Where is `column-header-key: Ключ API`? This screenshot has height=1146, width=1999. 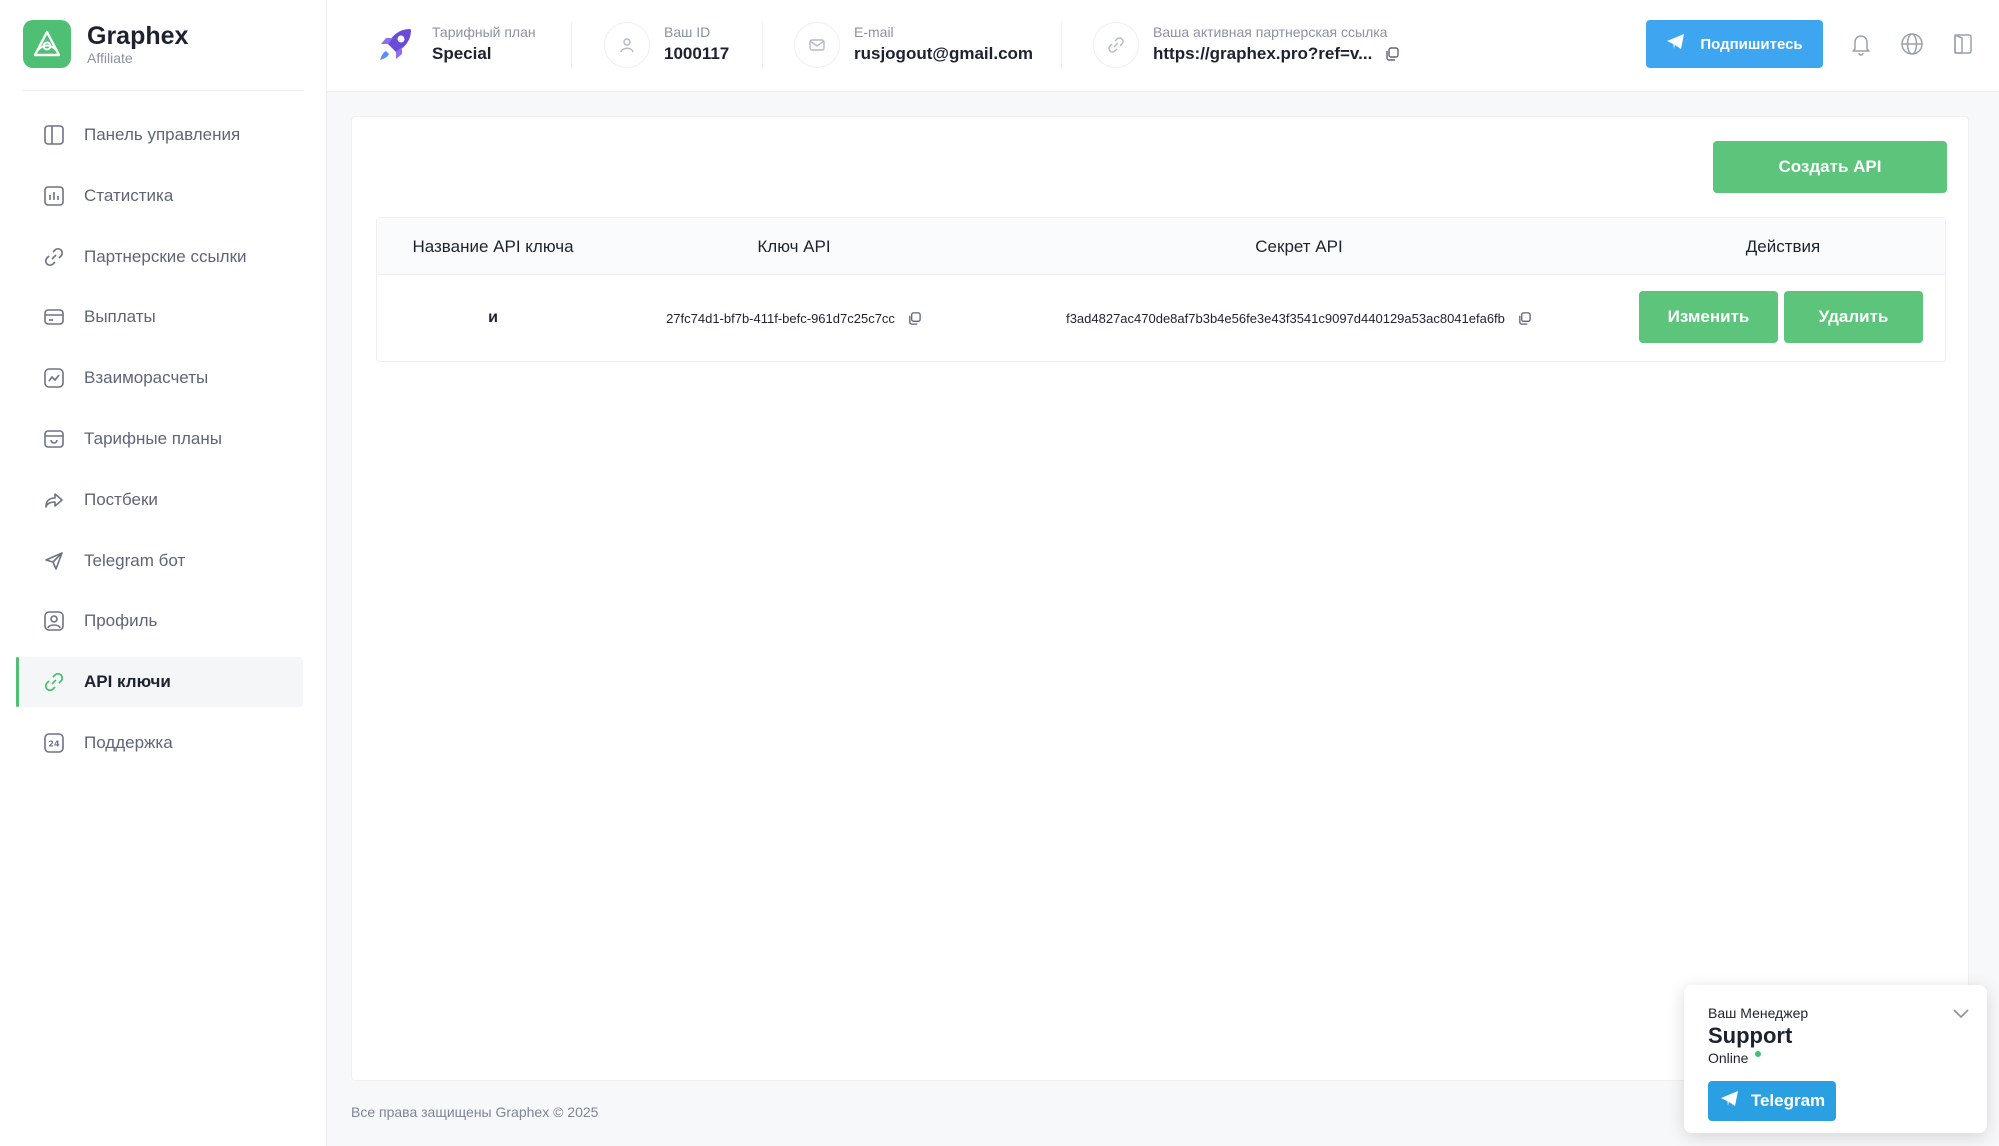
column-header-key: Ключ API is located at coordinates (794, 246).